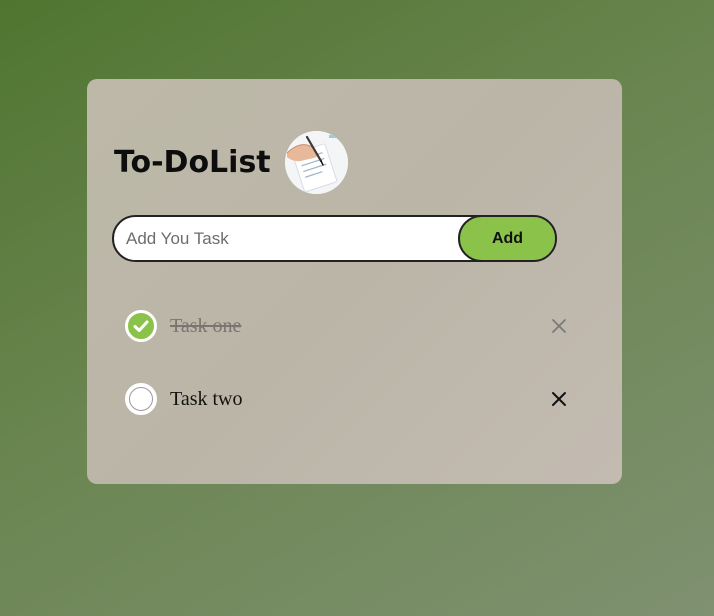 The image size is (714, 616). What do you see at coordinates (141, 326) in the screenshot?
I see `checked-circle-icon` at bounding box center [141, 326].